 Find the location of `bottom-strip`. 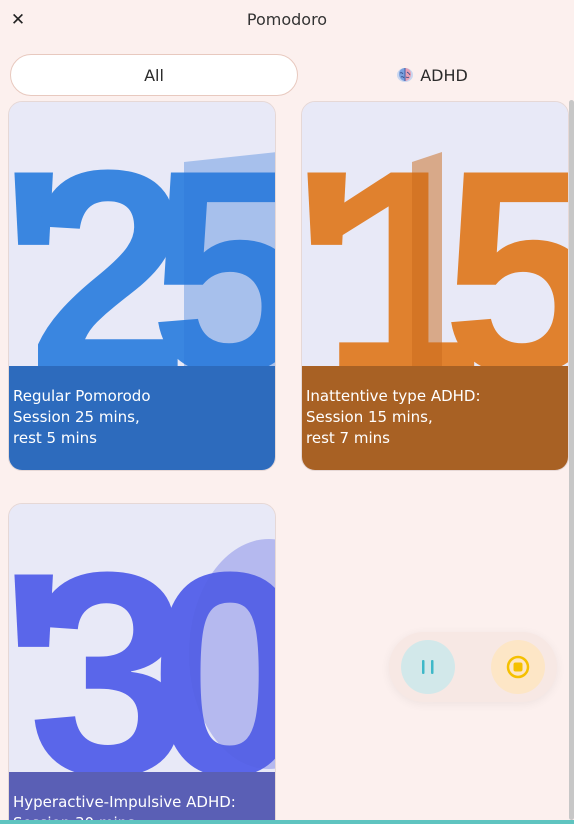

bottom-strip is located at coordinates (287, 822).